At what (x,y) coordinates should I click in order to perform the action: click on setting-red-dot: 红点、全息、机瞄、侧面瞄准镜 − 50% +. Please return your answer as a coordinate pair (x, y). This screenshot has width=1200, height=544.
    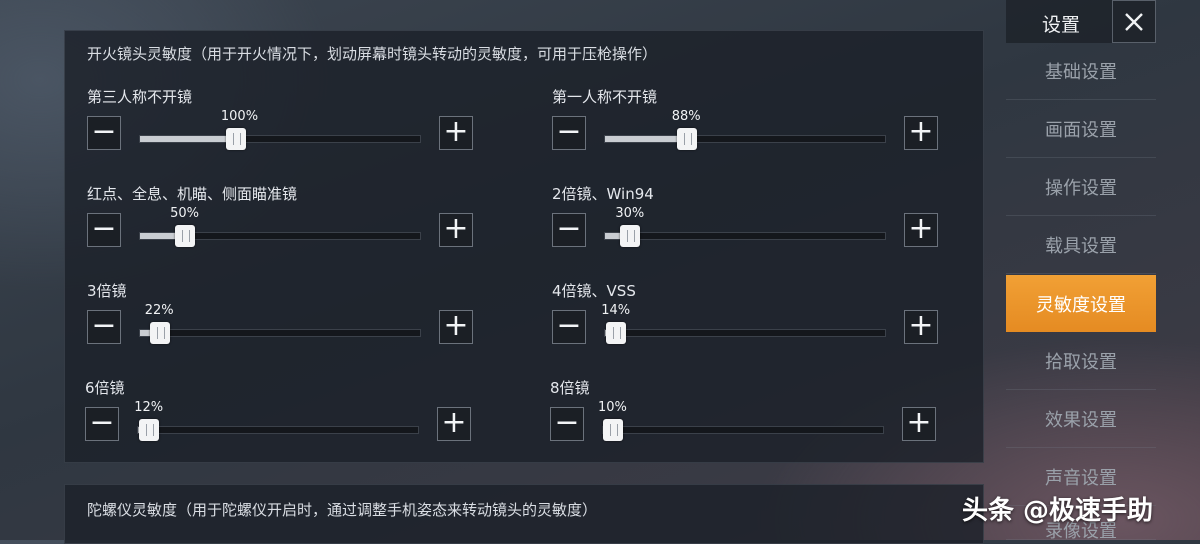
    Looking at the image, I should click on (282, 223).